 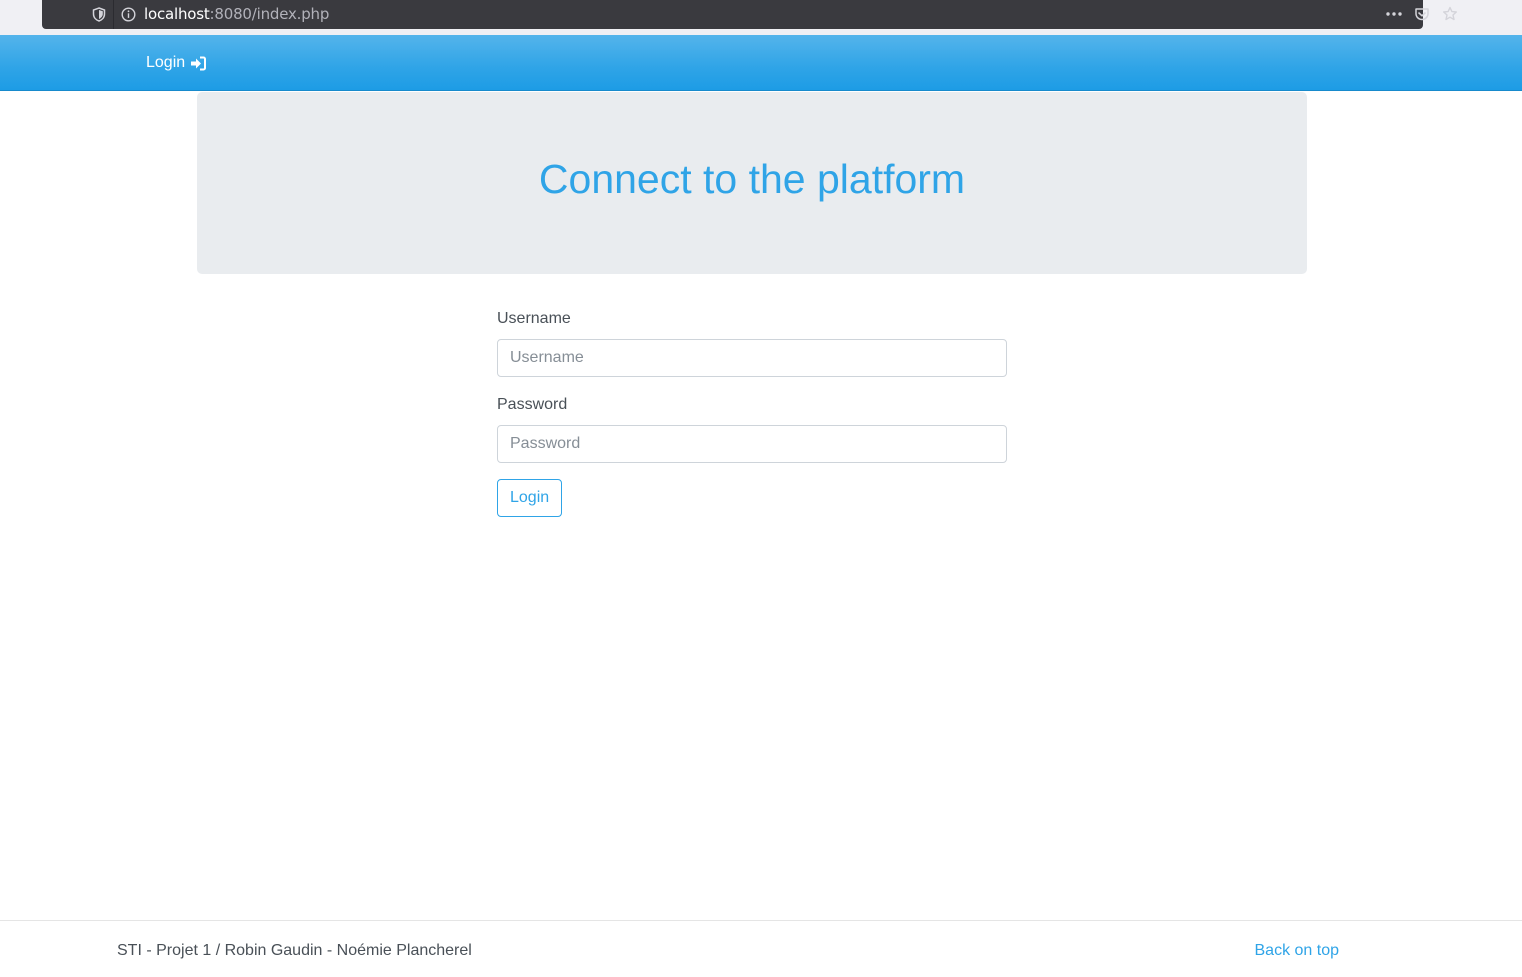 What do you see at coordinates (752, 178) in the screenshot?
I see `page-title: Connect to the platform` at bounding box center [752, 178].